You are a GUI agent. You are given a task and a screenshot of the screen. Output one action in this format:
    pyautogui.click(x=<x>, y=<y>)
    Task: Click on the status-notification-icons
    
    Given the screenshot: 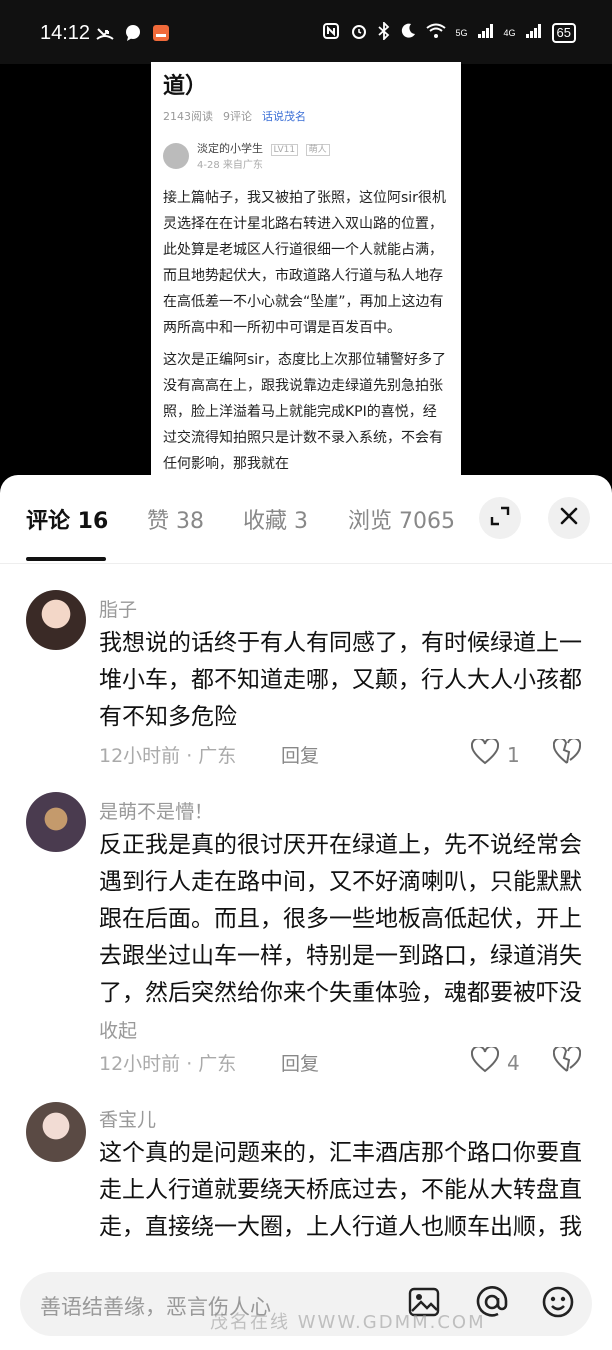 What is the action you would take?
    pyautogui.click(x=133, y=35)
    